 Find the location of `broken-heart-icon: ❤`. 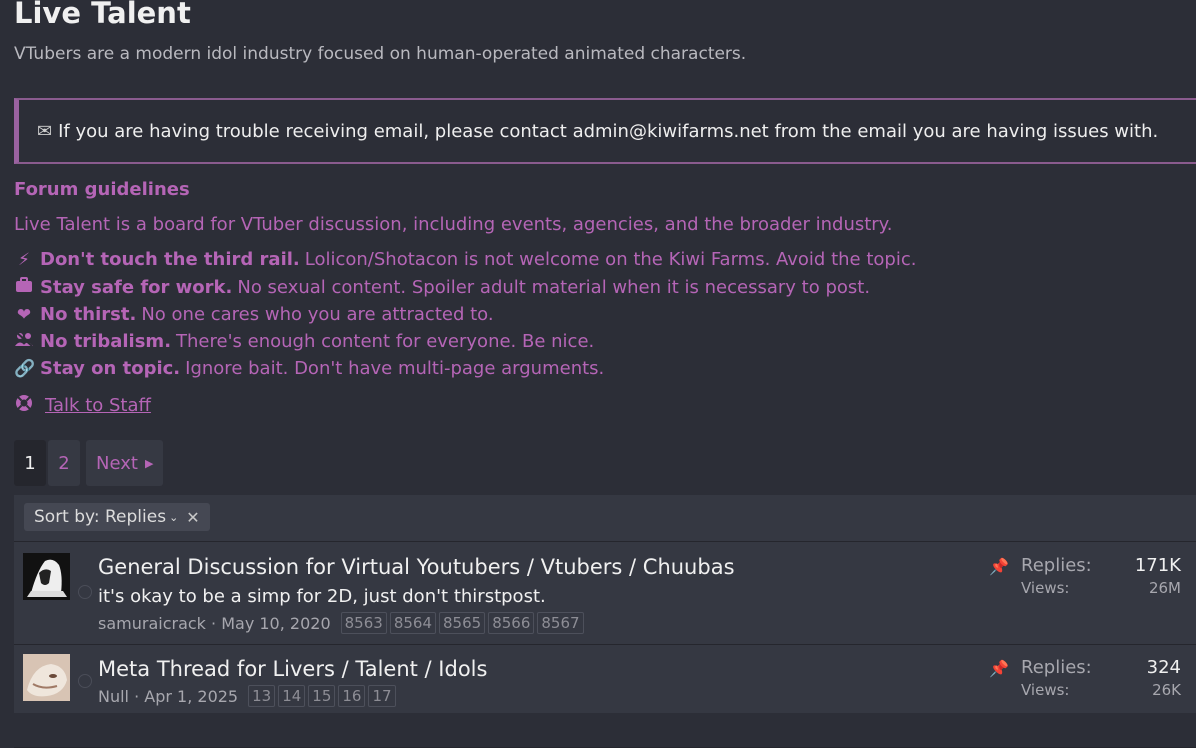

broken-heart-icon: ❤ is located at coordinates (24, 314).